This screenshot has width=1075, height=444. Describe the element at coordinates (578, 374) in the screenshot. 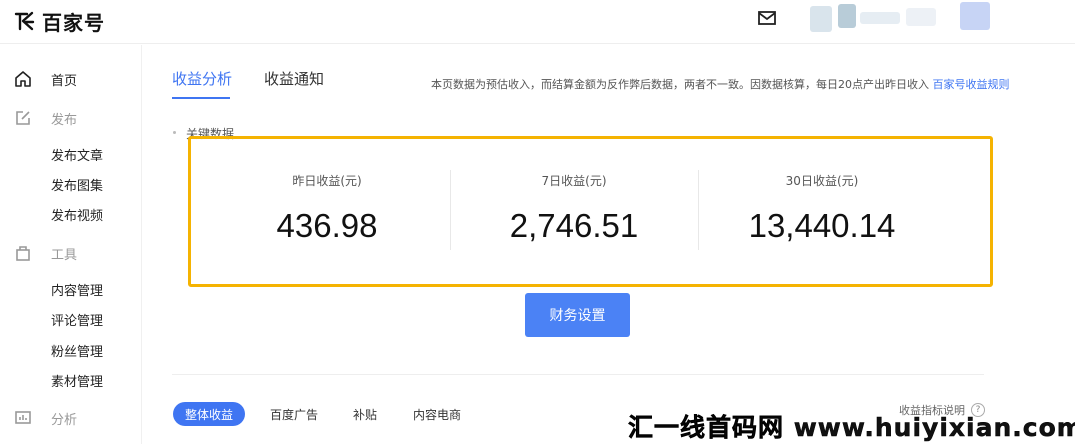

I see `divider` at that location.